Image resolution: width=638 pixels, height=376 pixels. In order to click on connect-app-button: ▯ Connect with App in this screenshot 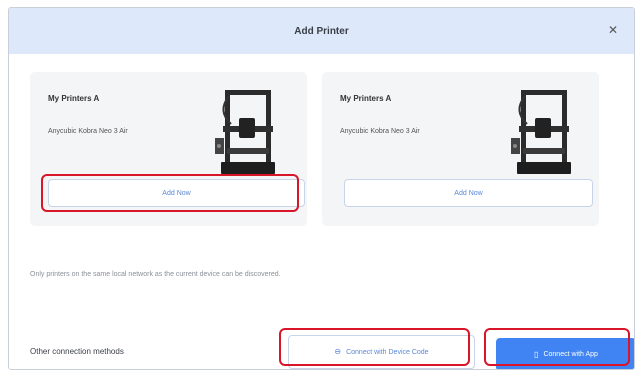, I will do `click(565, 353)`.